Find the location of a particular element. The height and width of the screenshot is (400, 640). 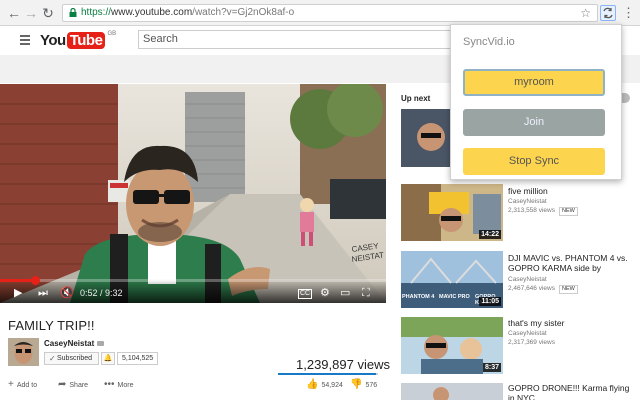

add-to-label: Add to is located at coordinates (27, 385).